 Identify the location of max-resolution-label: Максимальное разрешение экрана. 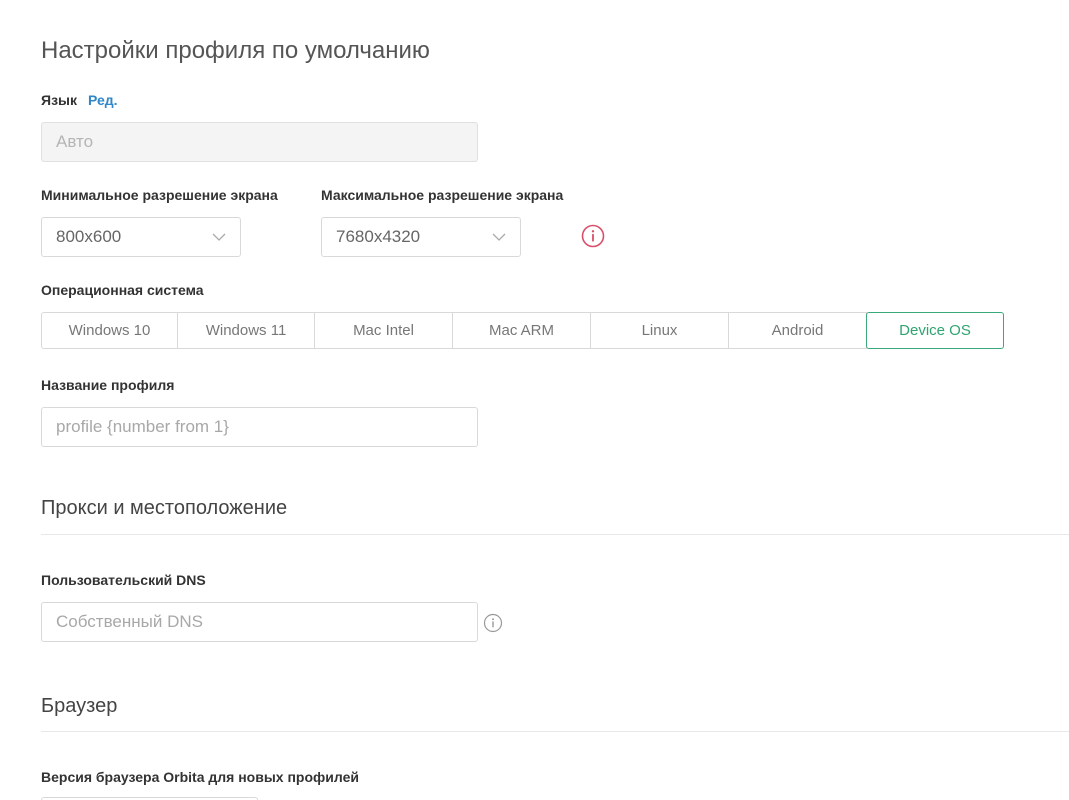
(442, 195).